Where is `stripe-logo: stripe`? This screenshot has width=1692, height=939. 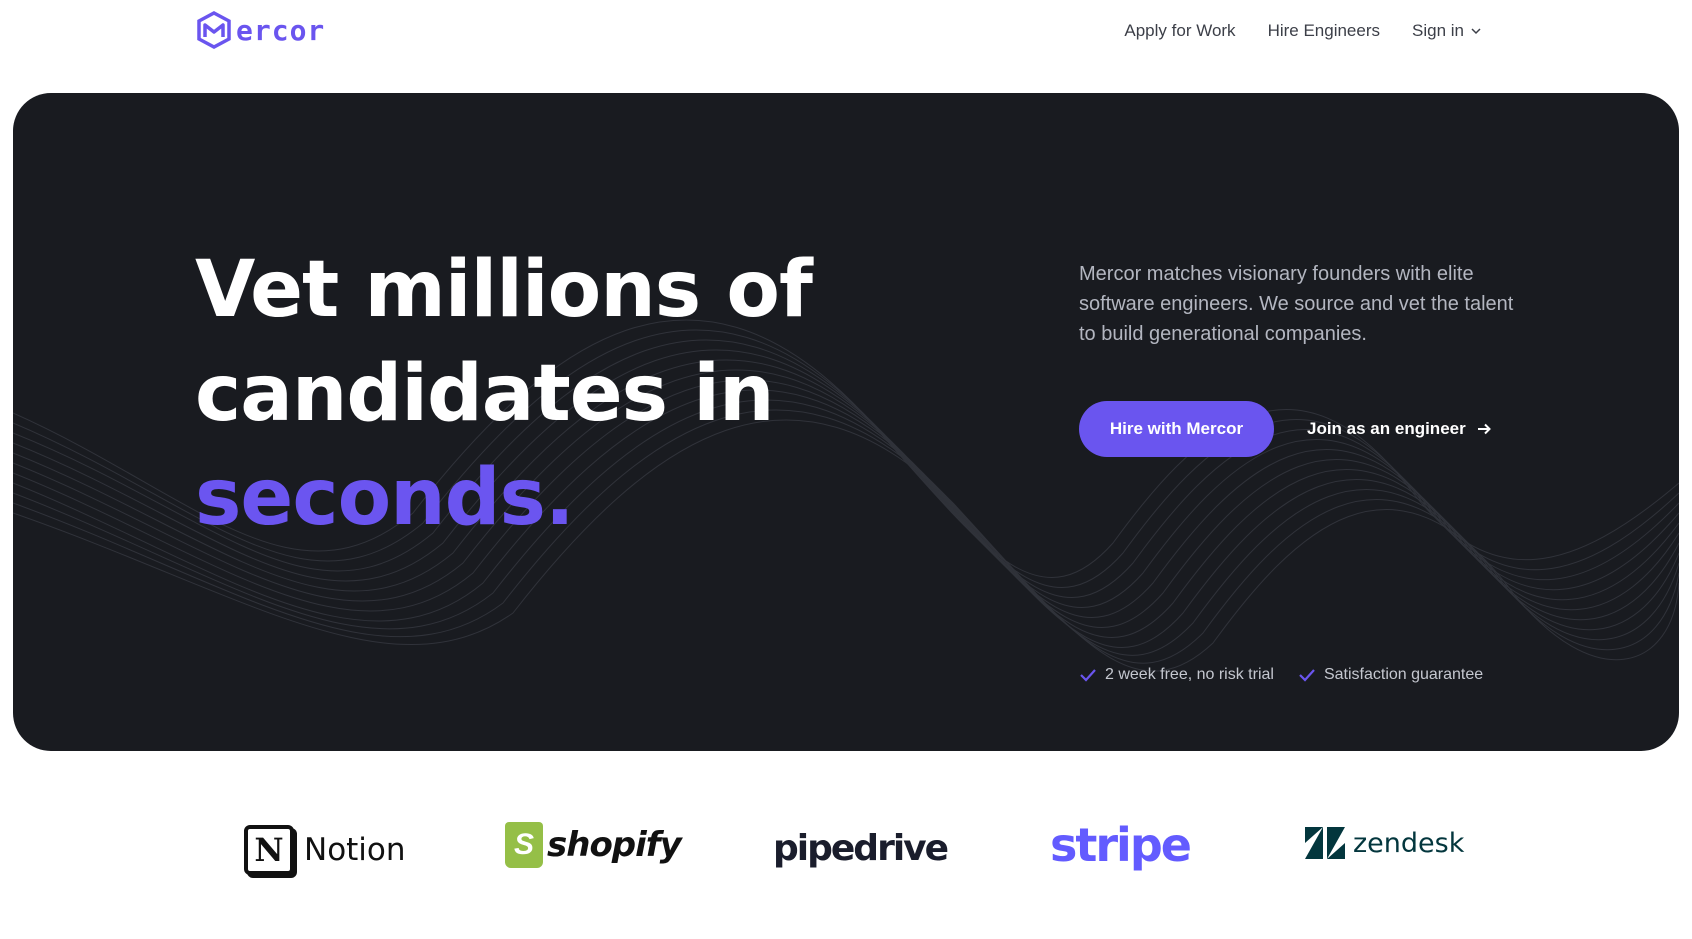 stripe-logo: stripe is located at coordinates (1121, 845).